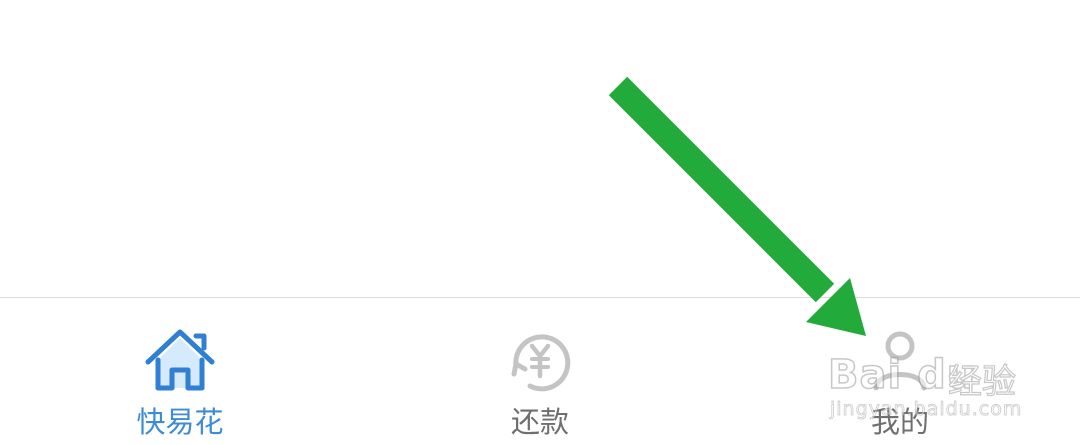 The height and width of the screenshot is (445, 1080). What do you see at coordinates (180, 422) in the screenshot?
I see `tab-home-label: 快易花` at bounding box center [180, 422].